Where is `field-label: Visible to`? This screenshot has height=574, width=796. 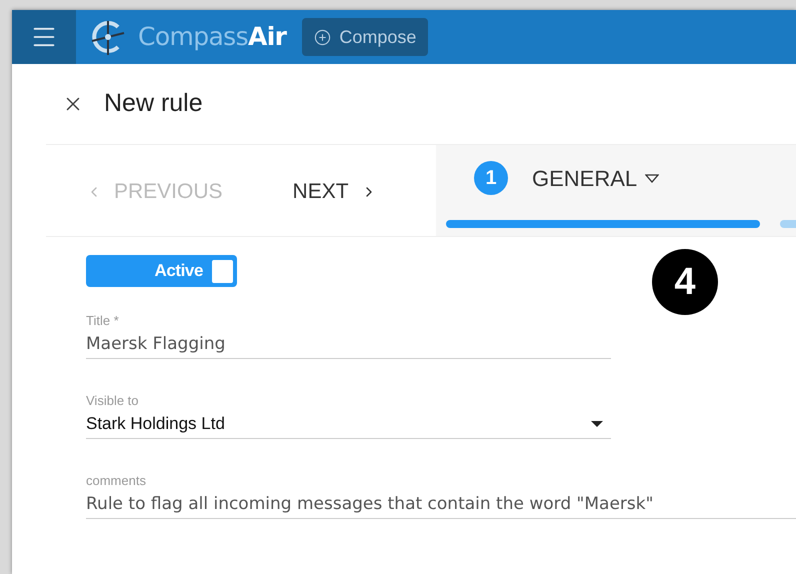 field-label: Visible to is located at coordinates (113, 401).